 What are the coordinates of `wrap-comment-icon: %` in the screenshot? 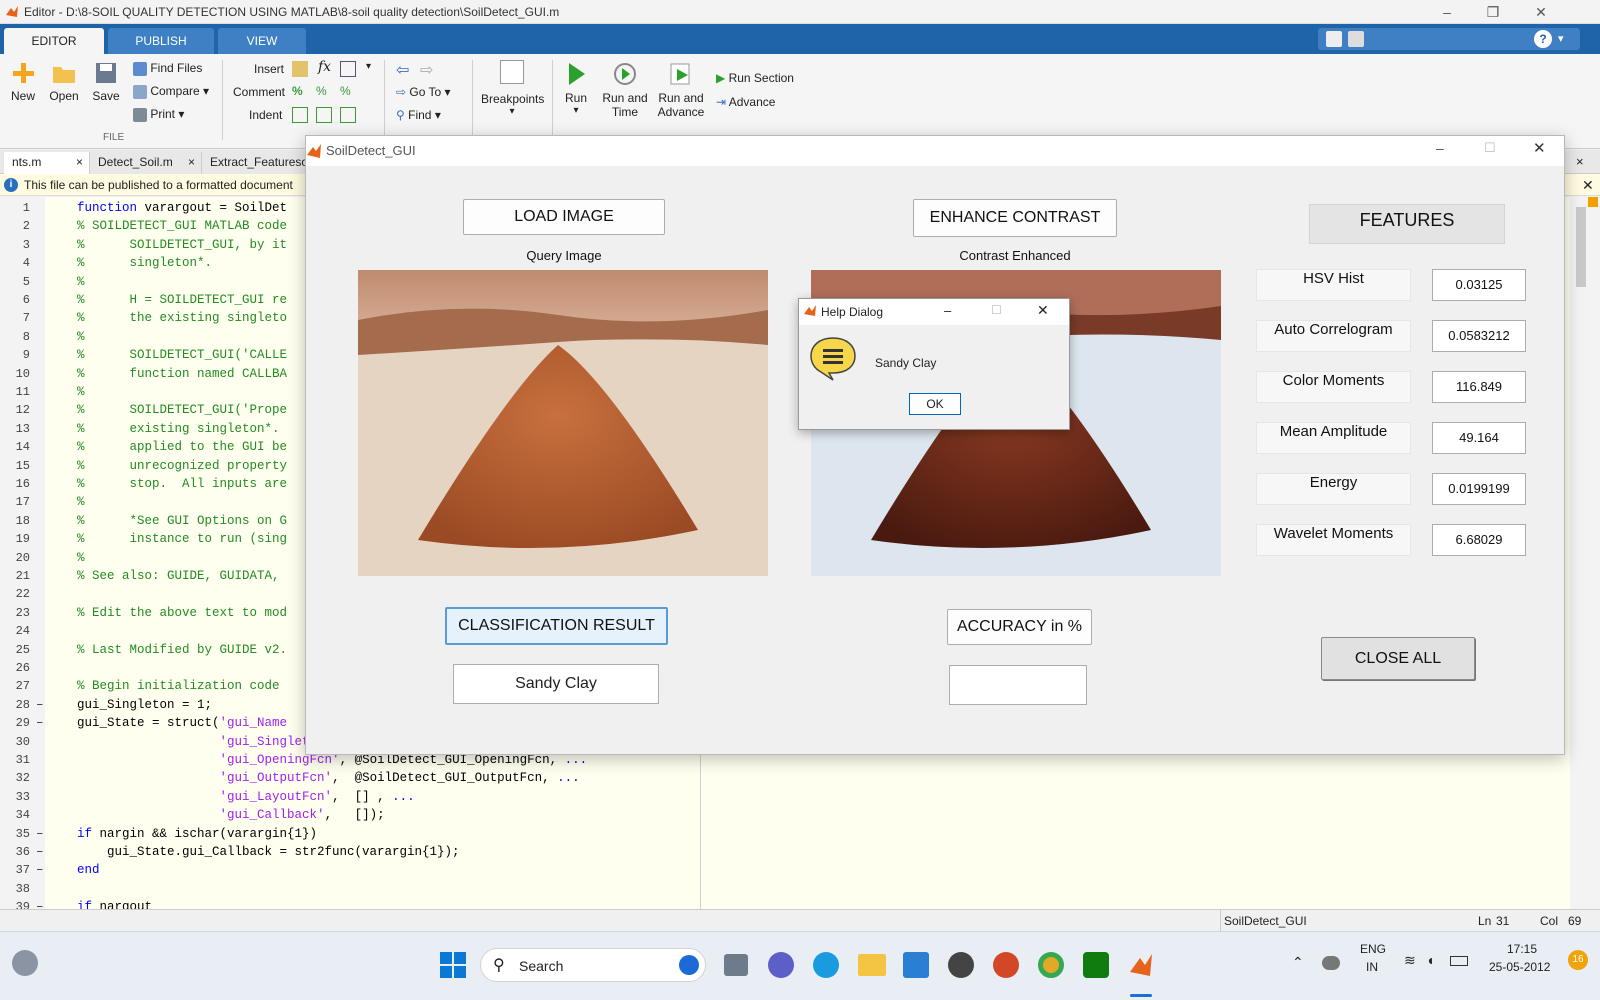 It's located at (348, 92).